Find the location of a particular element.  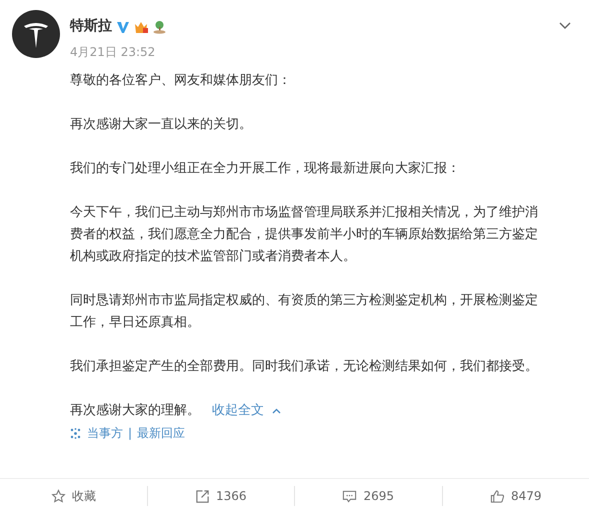

thumbs-up-icon is located at coordinates (497, 496).